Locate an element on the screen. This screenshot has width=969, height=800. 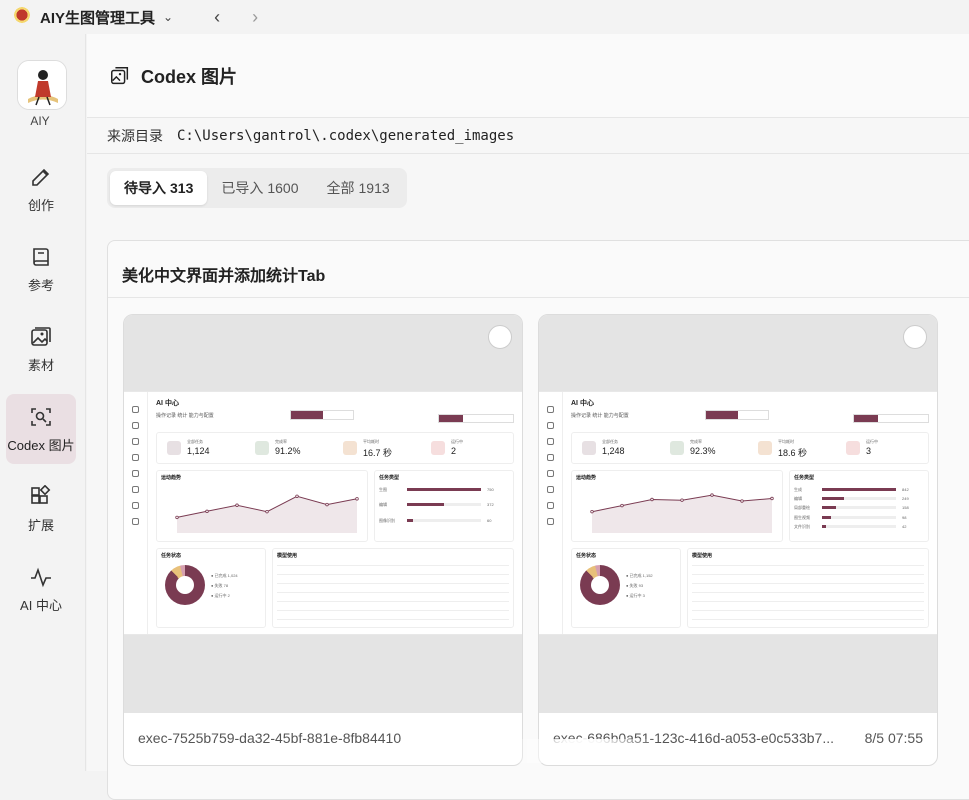
sidebar-item-create: 创作 is located at coordinates (41, 189).